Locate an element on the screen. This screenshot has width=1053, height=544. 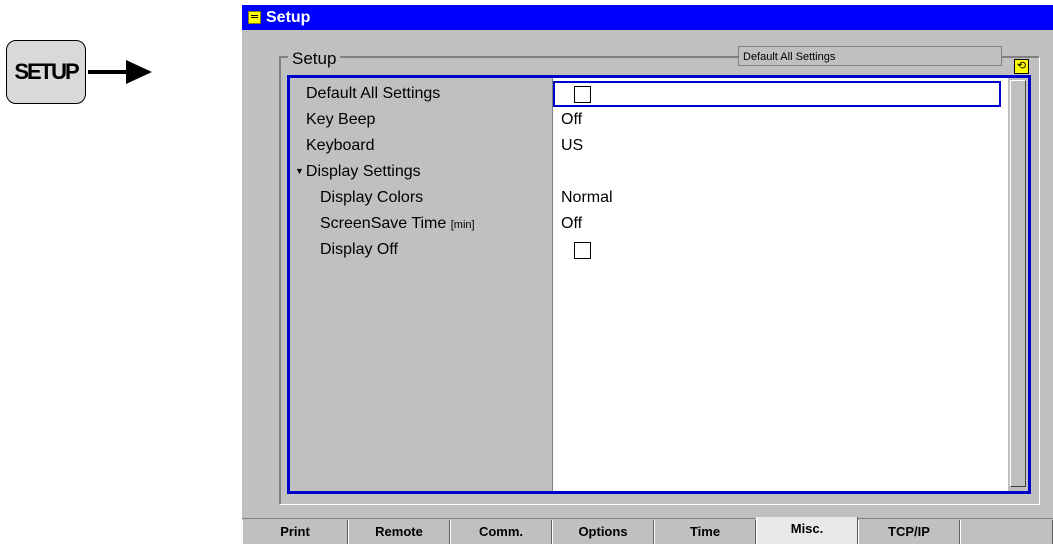
key-beep-value: Off is located at coordinates (571, 120).